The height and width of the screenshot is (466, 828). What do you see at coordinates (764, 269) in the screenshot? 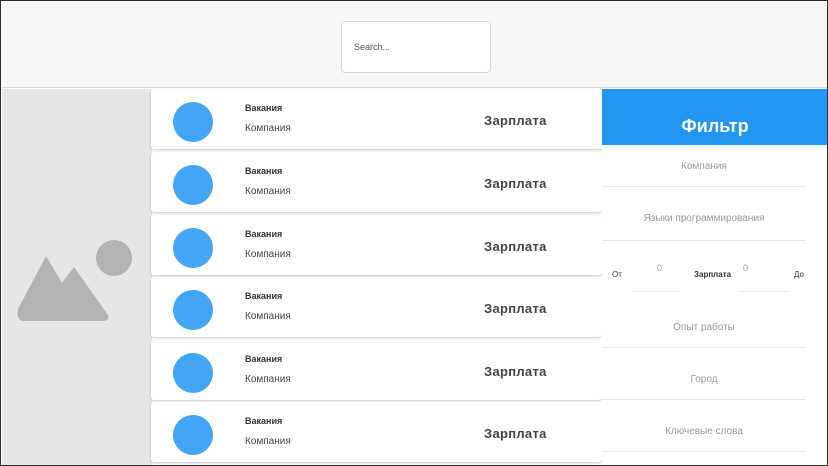
I see `salary-to-input: 0` at bounding box center [764, 269].